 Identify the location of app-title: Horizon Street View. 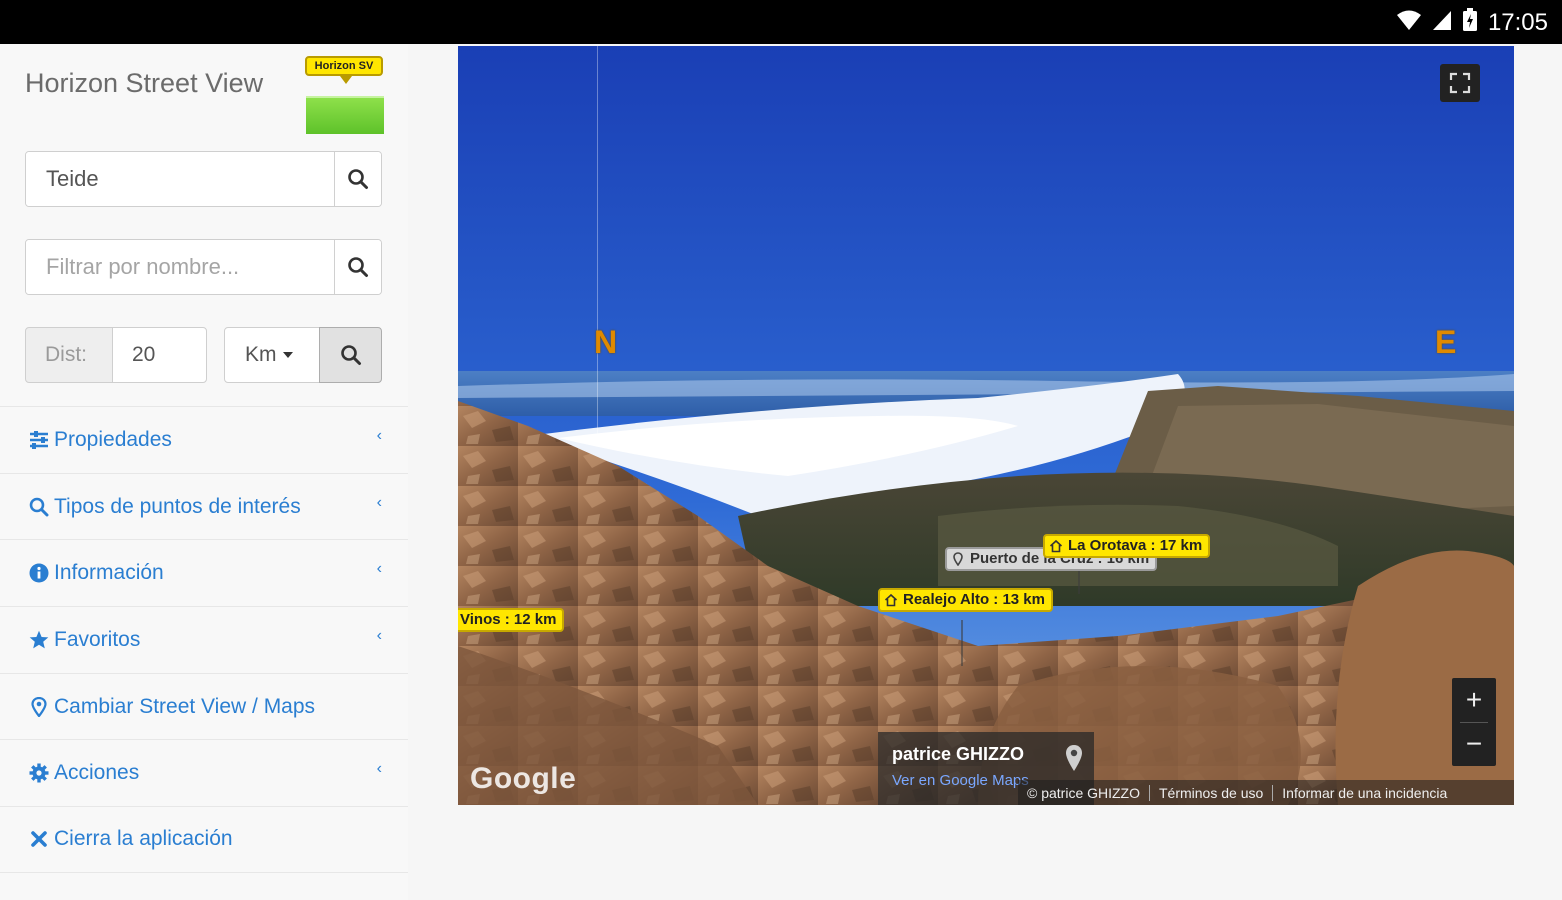
(144, 83).